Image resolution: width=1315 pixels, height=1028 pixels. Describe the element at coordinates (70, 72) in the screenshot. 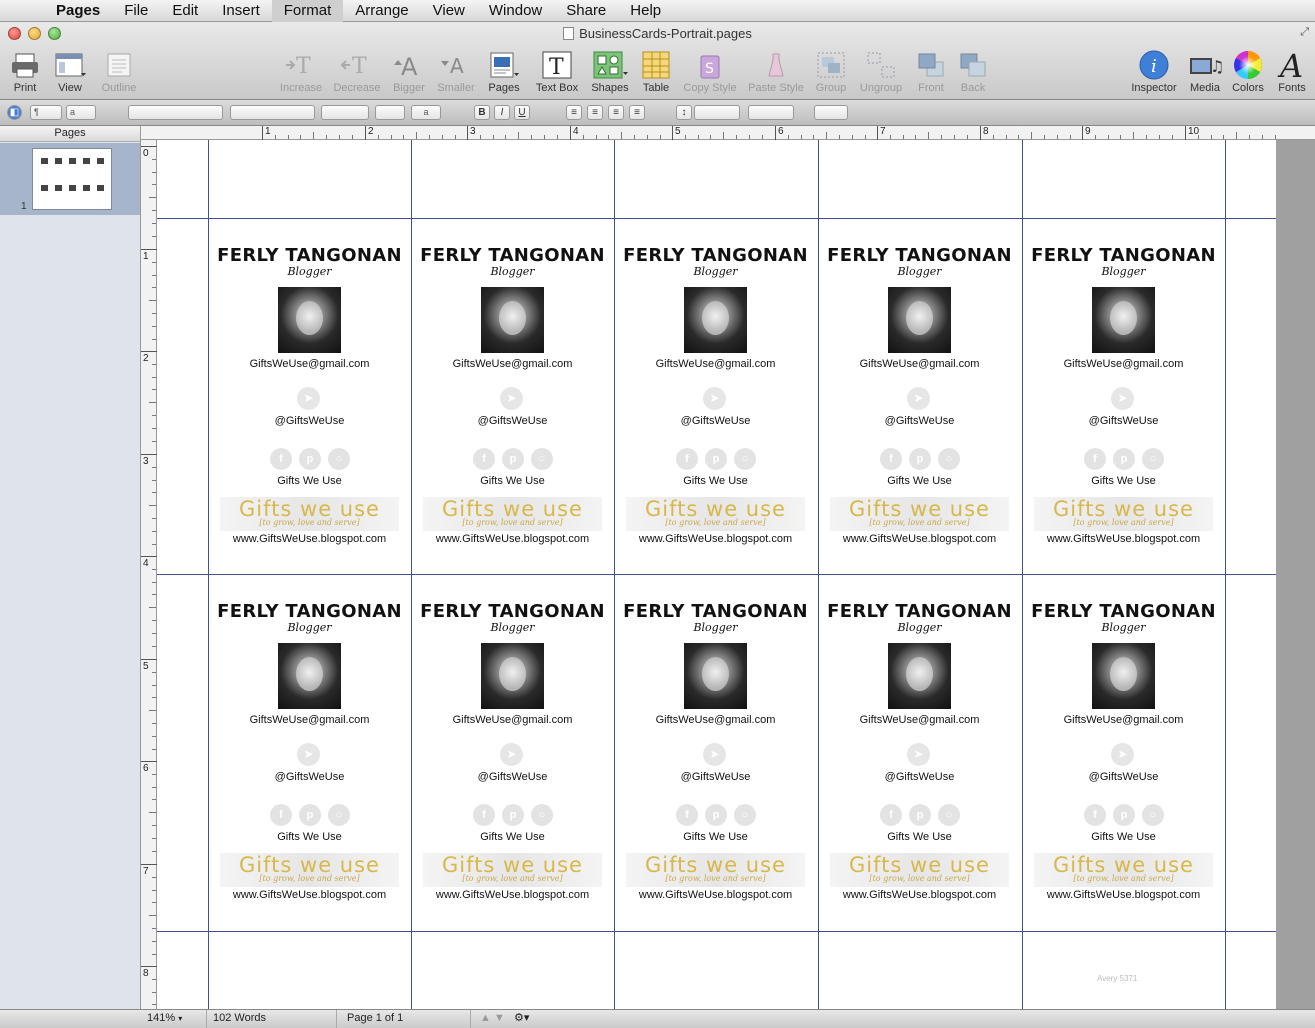

I see `view-button: View` at that location.